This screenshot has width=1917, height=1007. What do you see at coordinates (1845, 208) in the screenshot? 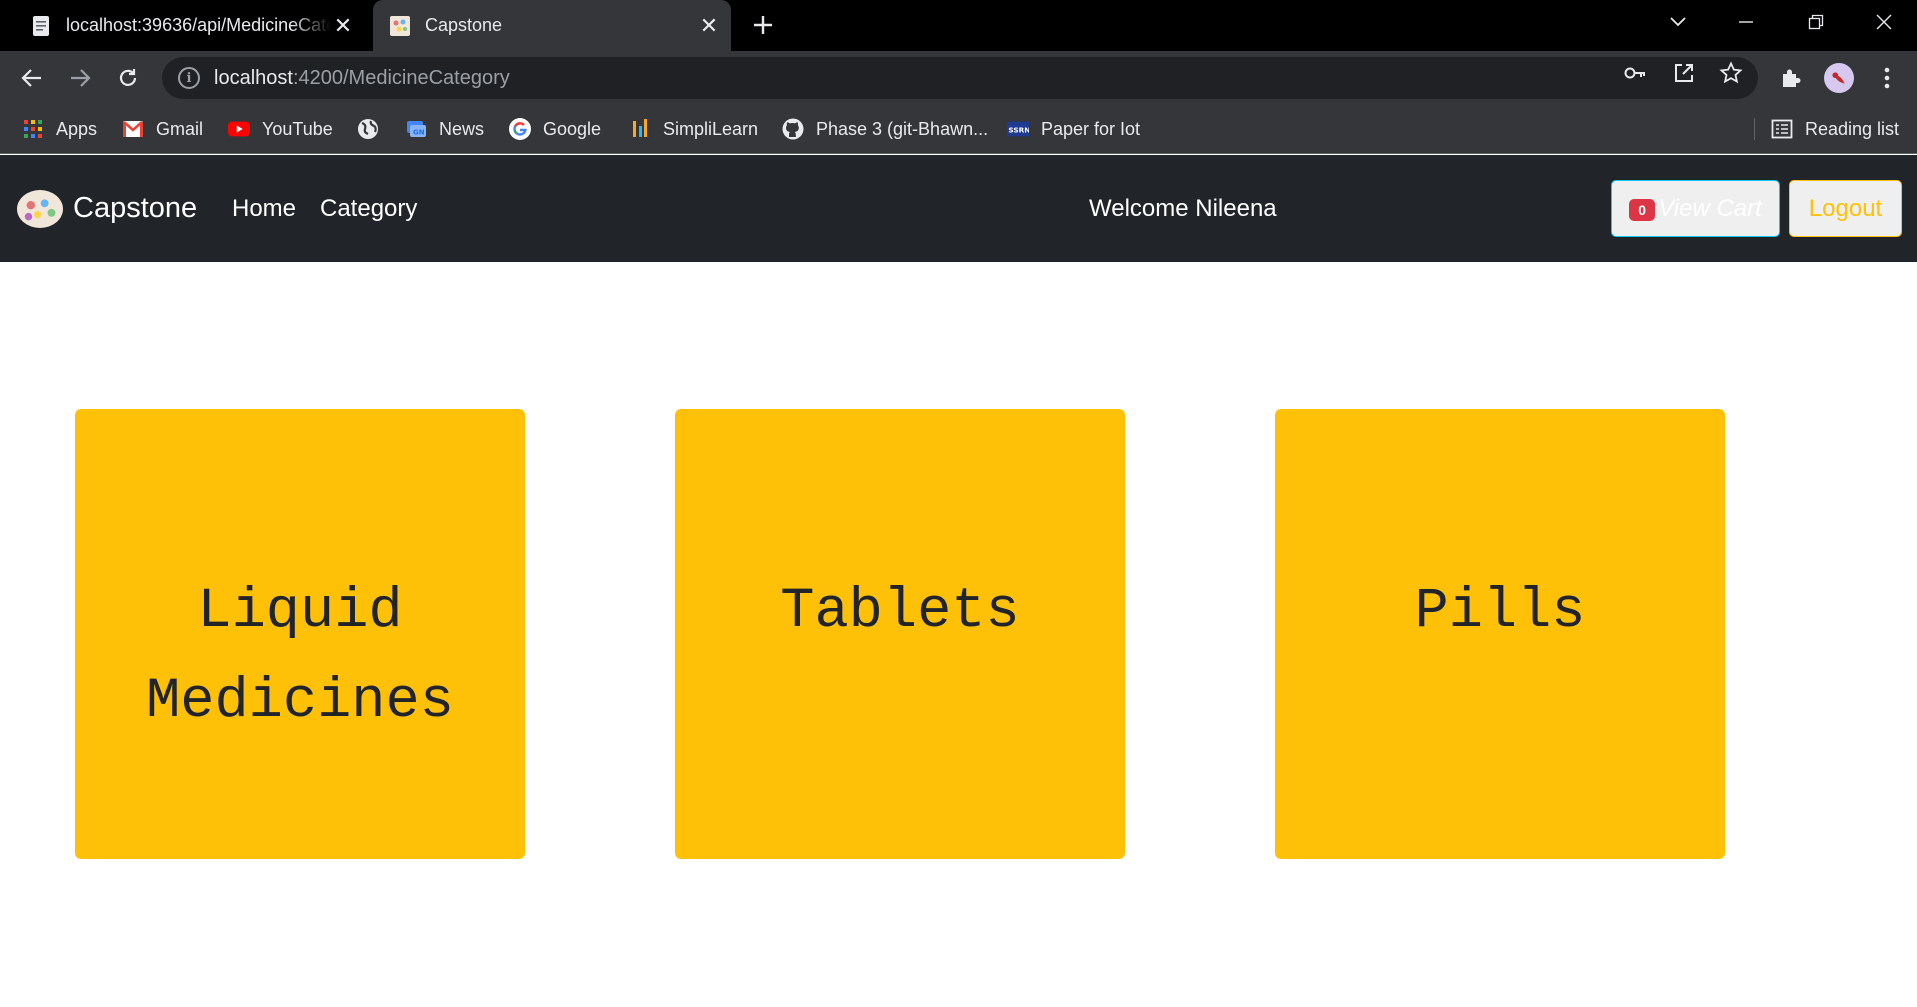
I see `logout-button: Logout` at bounding box center [1845, 208].